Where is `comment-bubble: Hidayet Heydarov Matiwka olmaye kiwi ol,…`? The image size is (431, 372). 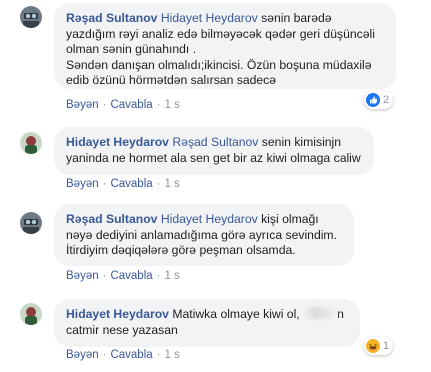 comment-bubble: Hidayet Heydarov Matiwka olmaye kiwi ol,… is located at coordinates (207, 323).